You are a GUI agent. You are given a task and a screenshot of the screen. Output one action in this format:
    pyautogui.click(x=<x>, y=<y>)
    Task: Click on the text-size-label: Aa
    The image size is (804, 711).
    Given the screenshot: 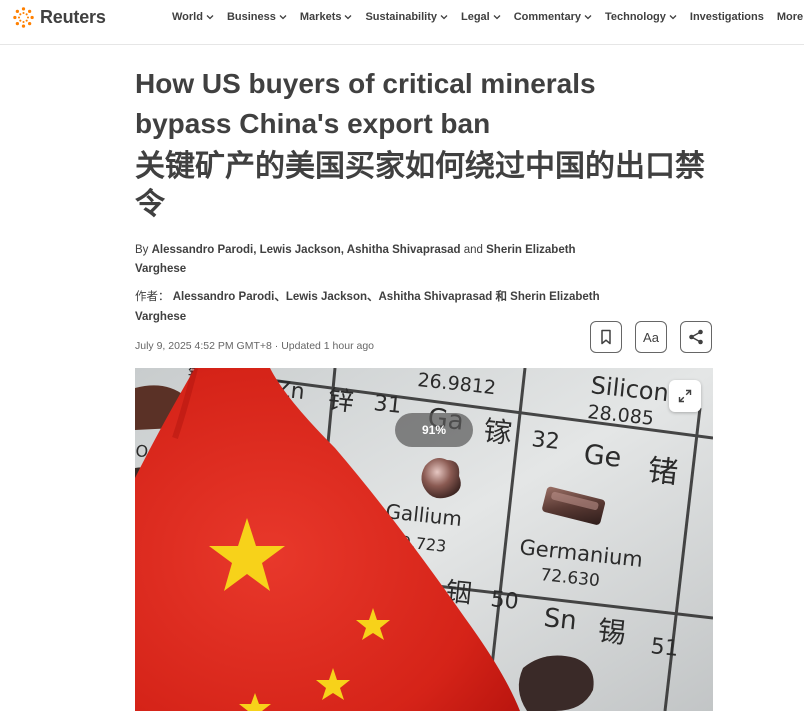 What is the action you would take?
    pyautogui.click(x=651, y=337)
    